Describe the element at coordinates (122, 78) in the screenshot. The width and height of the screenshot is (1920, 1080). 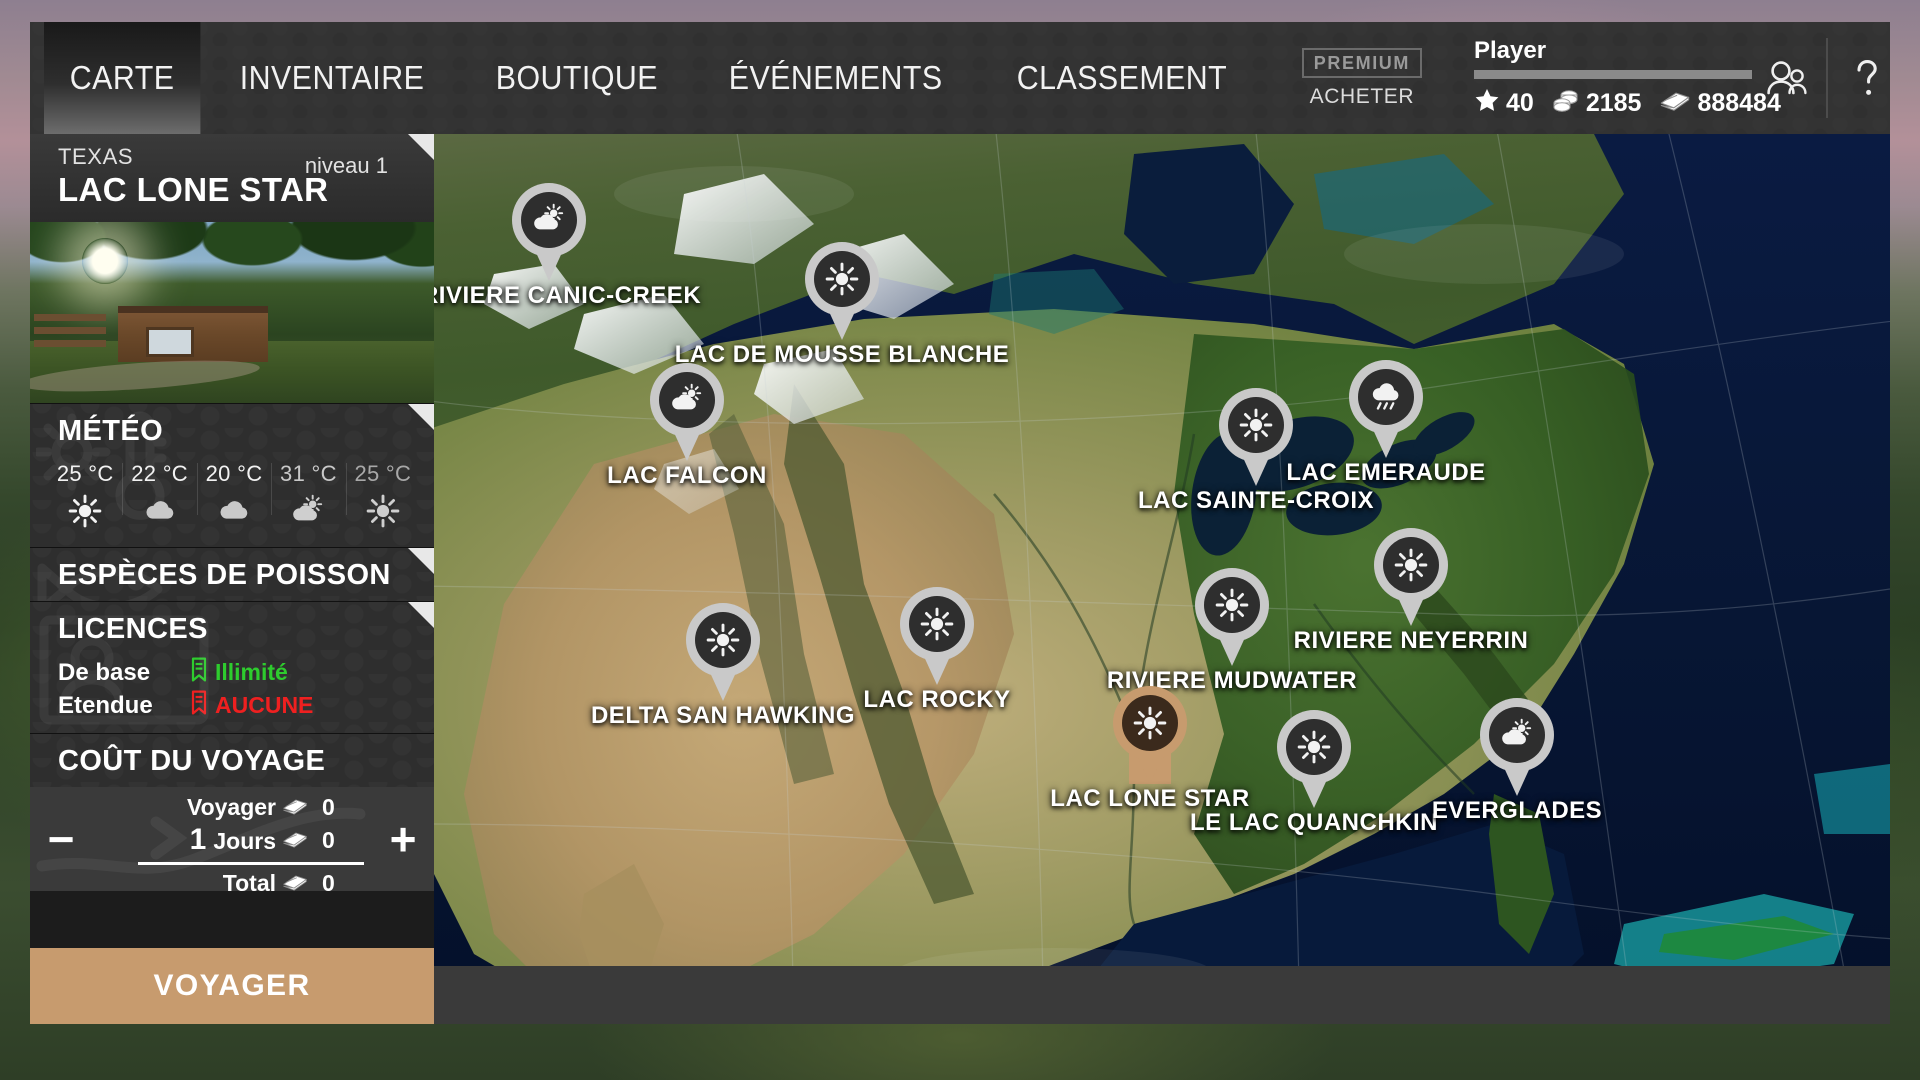
I see `tab-carte: CARTE` at that location.